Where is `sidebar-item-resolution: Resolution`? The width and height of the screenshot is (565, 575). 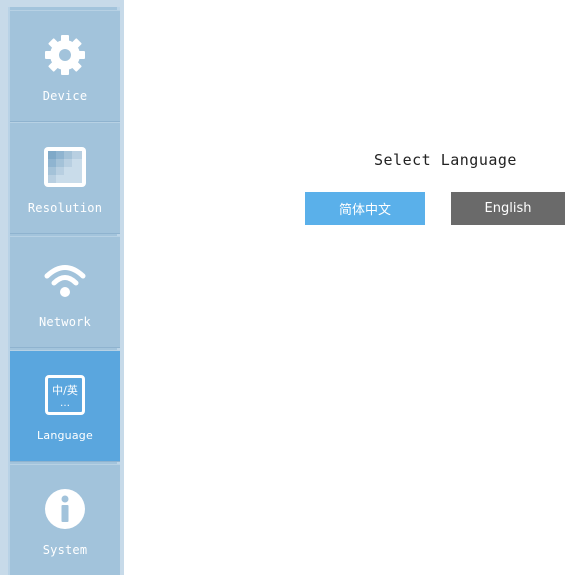 sidebar-item-resolution: Resolution is located at coordinates (65, 178).